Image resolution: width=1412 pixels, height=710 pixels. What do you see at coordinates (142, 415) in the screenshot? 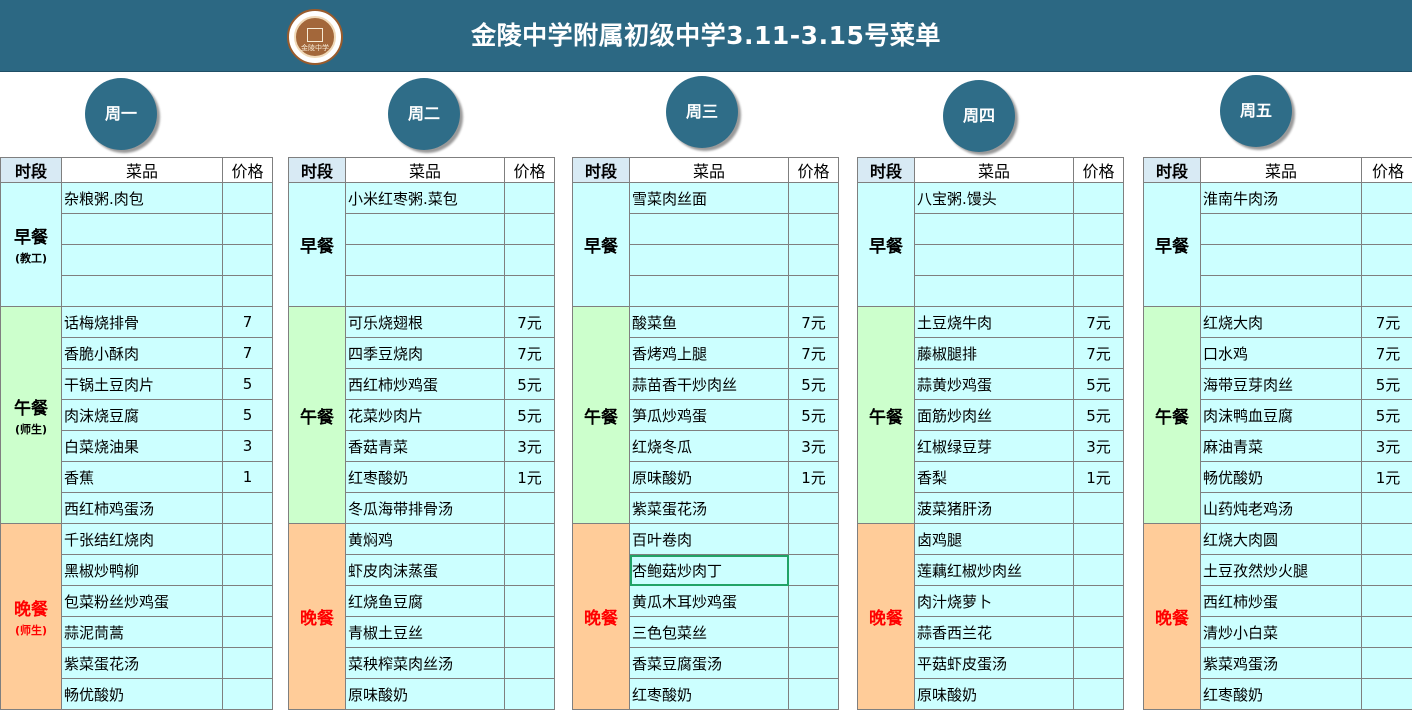
I see `dish-cell: 肉沫烧豆腐` at bounding box center [142, 415].